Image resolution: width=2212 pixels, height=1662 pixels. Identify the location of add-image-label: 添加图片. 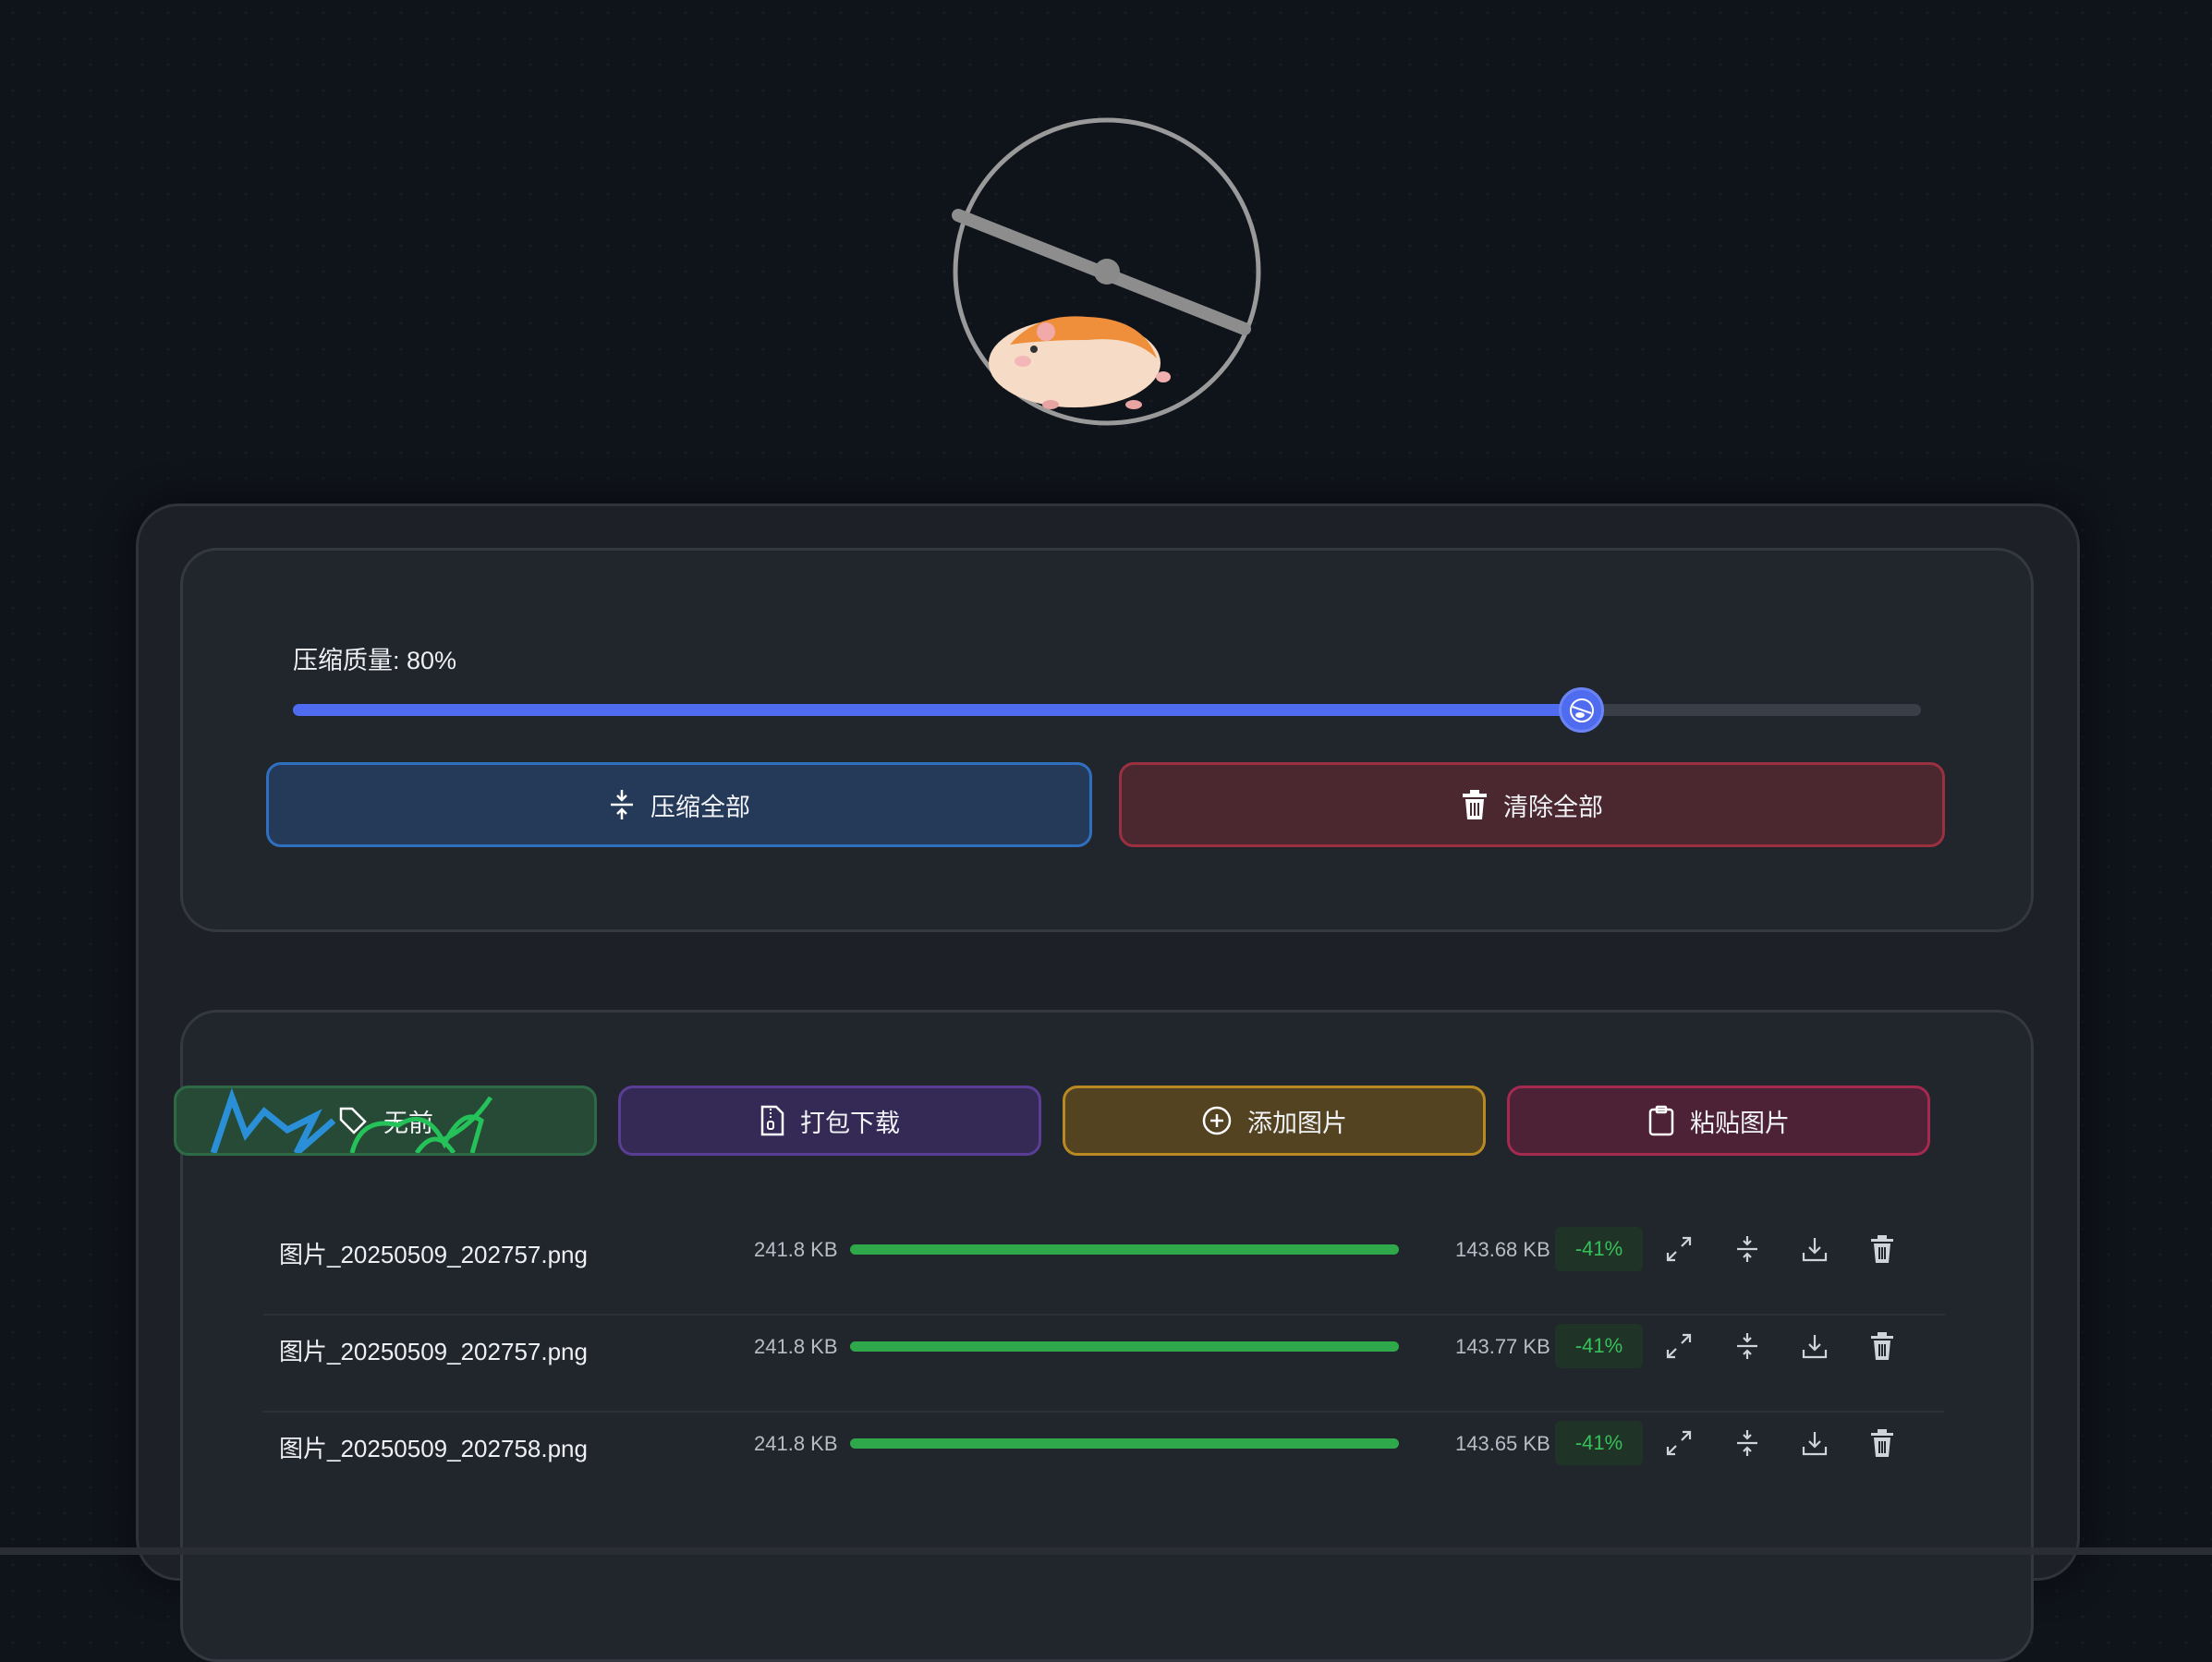
(1297, 1123).